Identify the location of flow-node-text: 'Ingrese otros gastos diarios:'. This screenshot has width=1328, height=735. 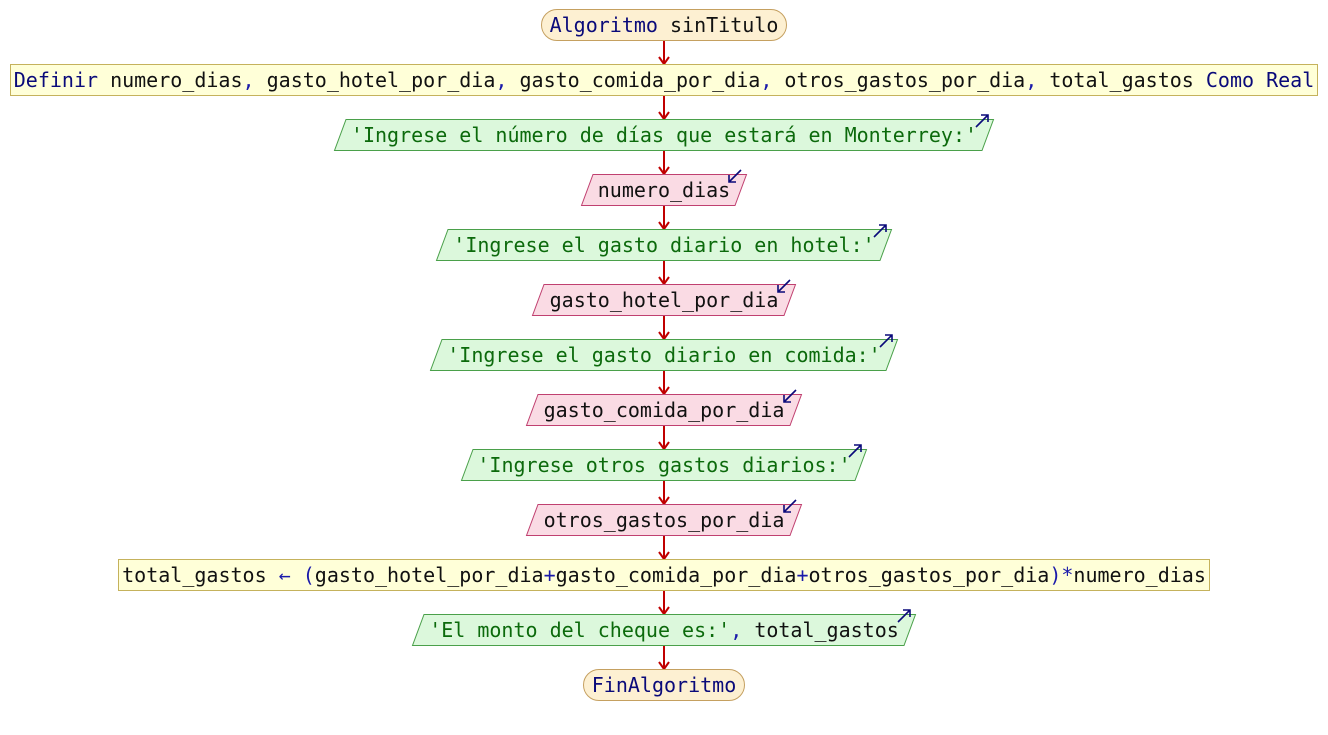
(664, 465).